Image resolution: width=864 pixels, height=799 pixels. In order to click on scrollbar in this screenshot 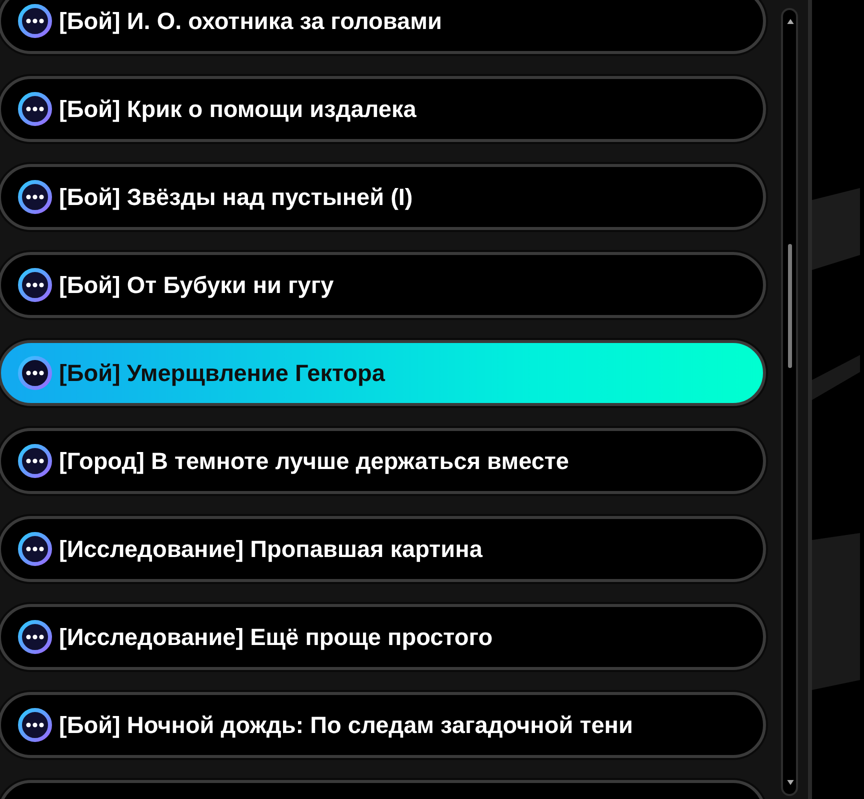, I will do `click(789, 402)`.